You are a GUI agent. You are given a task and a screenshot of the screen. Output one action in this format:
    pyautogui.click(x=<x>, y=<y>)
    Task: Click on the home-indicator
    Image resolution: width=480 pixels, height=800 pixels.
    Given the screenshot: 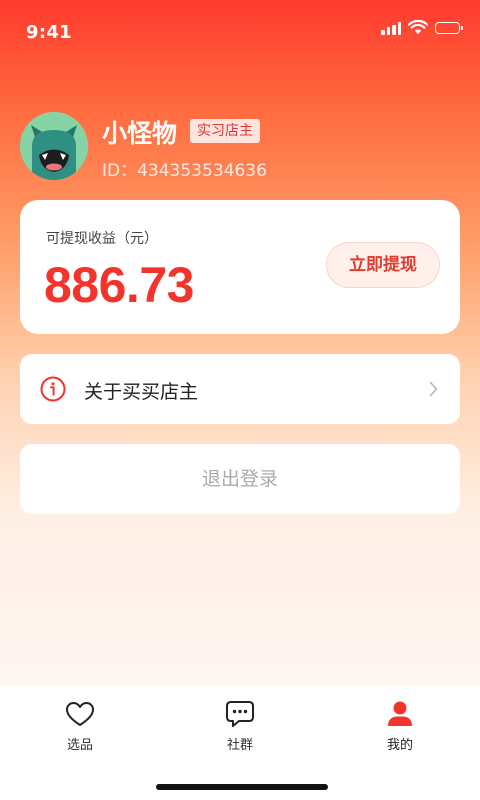 What is the action you would take?
    pyautogui.click(x=242, y=787)
    